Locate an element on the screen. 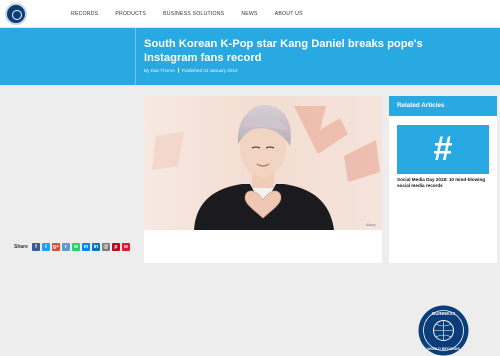 This screenshot has height=356, width=500. share-bar: Share f t g+ r w m in @ p w is located at coordinates (73, 247).